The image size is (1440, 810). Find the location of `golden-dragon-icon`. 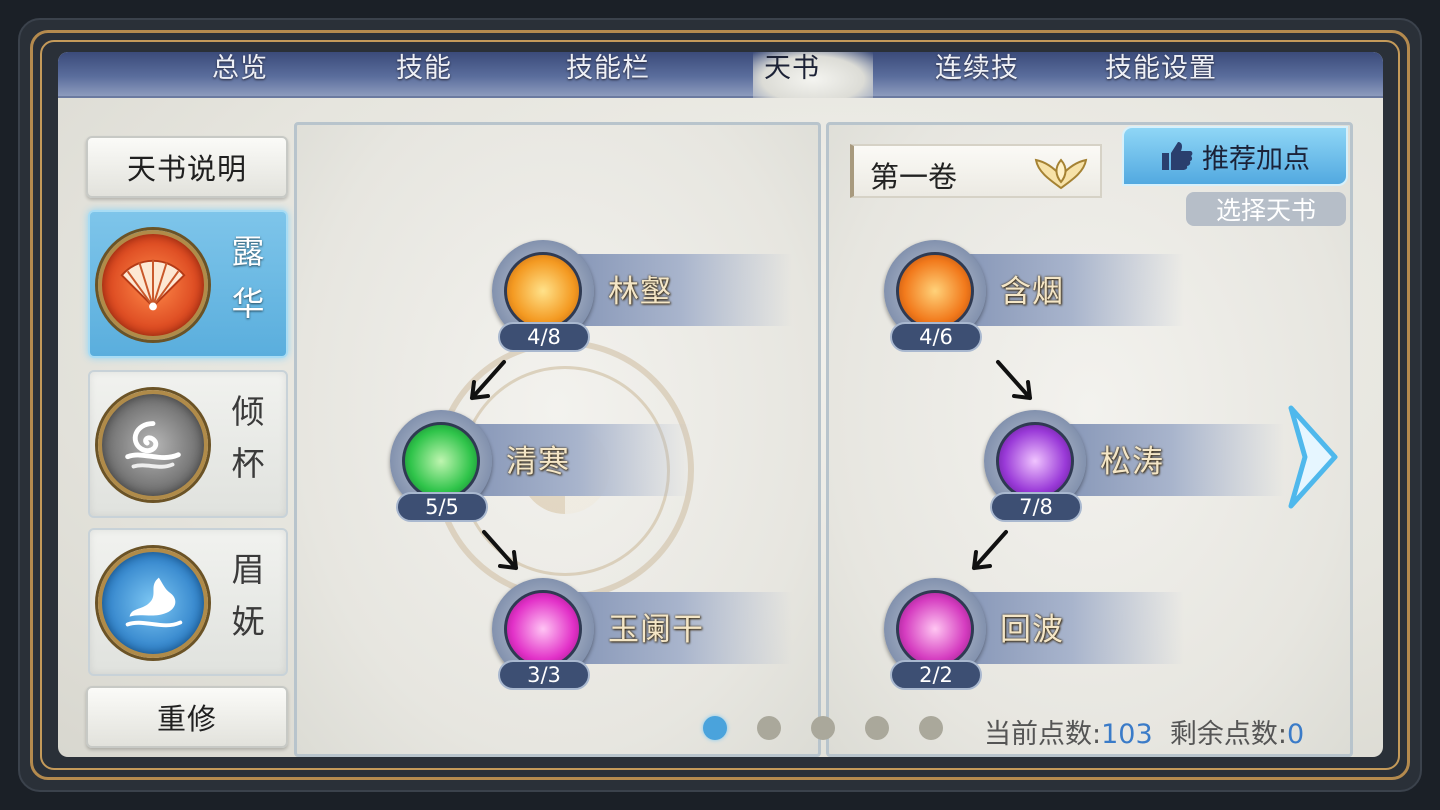

golden-dragon-icon is located at coordinates (543, 291).